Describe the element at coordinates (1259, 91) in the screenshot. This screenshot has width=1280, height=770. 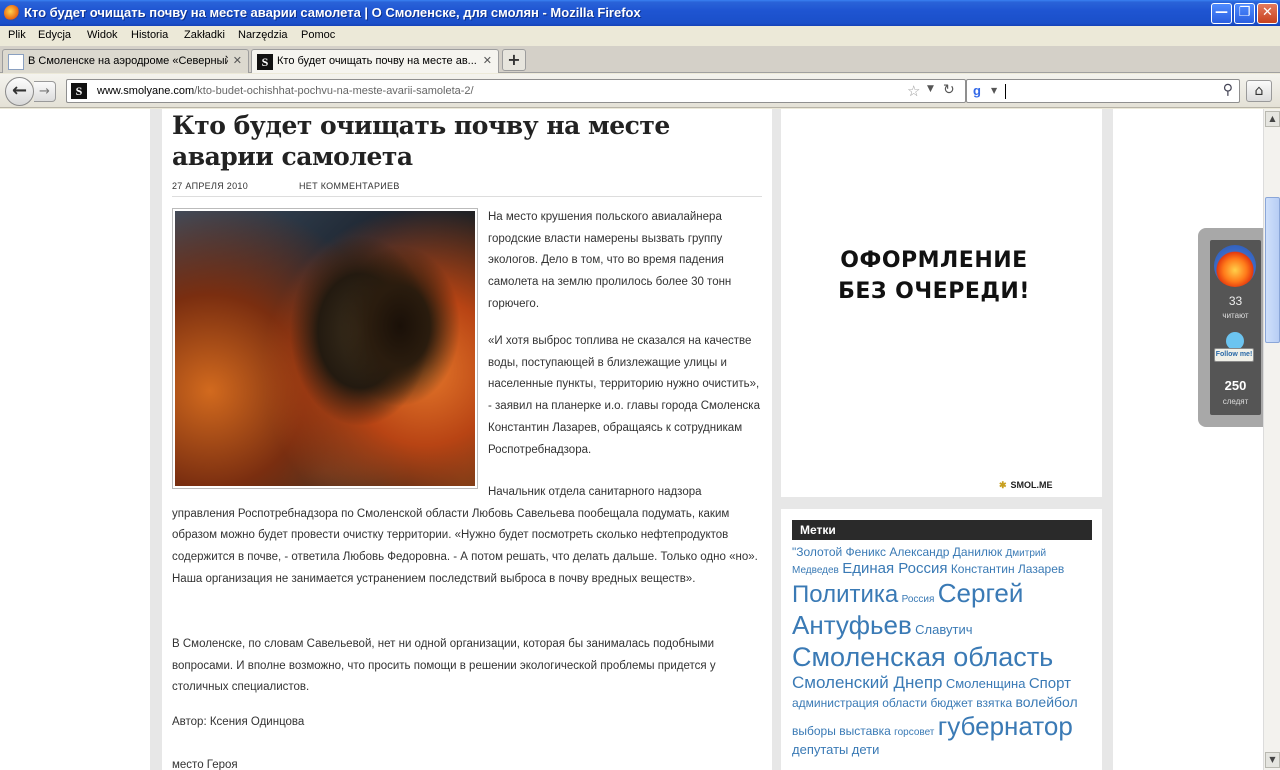
I see `home-button: ⌂` at that location.